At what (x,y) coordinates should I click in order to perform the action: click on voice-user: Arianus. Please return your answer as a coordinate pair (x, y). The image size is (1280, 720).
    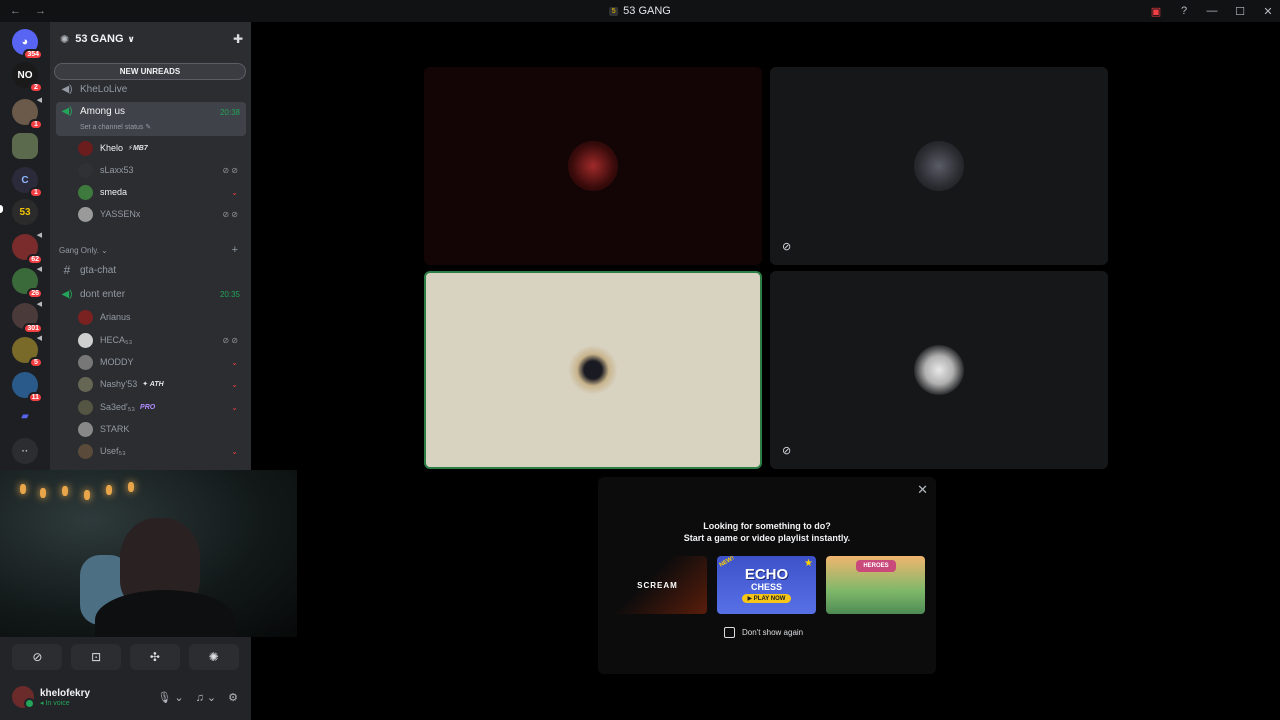
    Looking at the image, I should click on (161, 317).